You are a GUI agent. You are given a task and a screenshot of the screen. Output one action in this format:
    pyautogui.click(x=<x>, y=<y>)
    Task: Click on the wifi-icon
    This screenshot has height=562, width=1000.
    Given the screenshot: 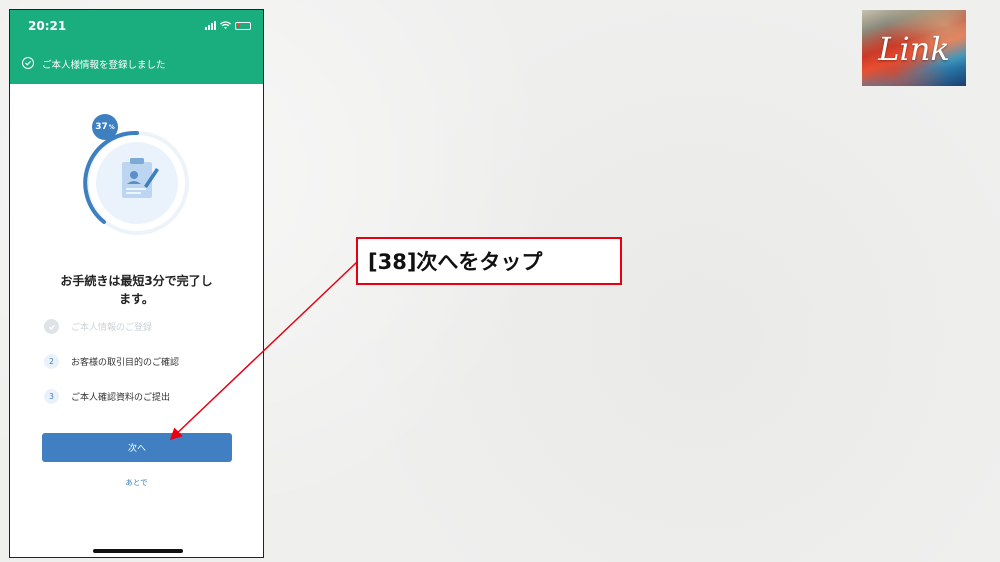 What is the action you would take?
    pyautogui.click(x=225, y=25)
    